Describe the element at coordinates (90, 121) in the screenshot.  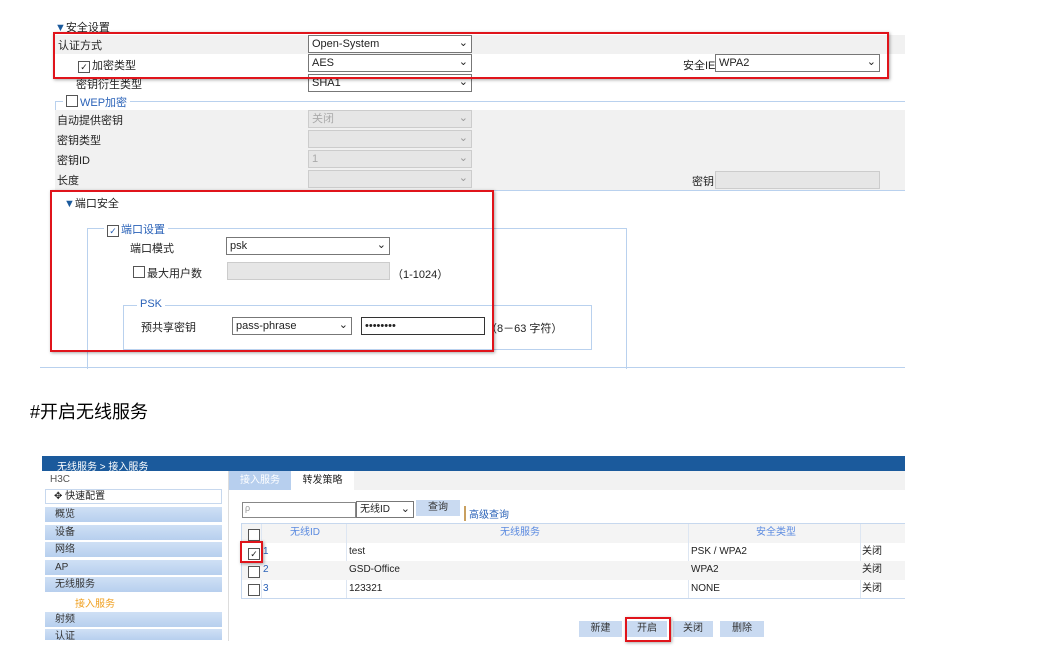
I see `auto-key-label: 自动提供密钥` at that location.